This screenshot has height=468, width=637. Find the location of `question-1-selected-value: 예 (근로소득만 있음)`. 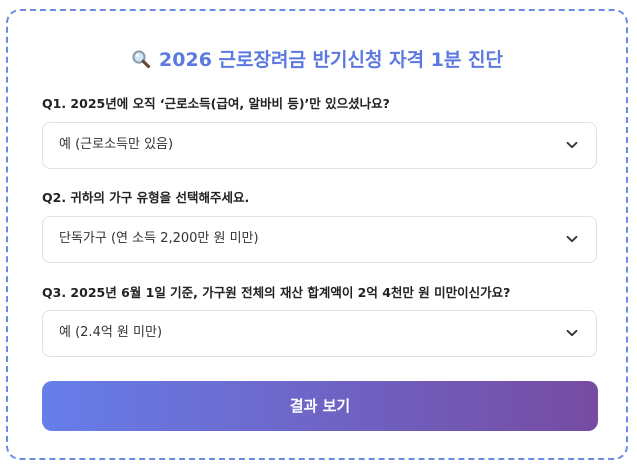

question-1-selected-value: 예 (근로소득만 있음) is located at coordinates (116, 144).